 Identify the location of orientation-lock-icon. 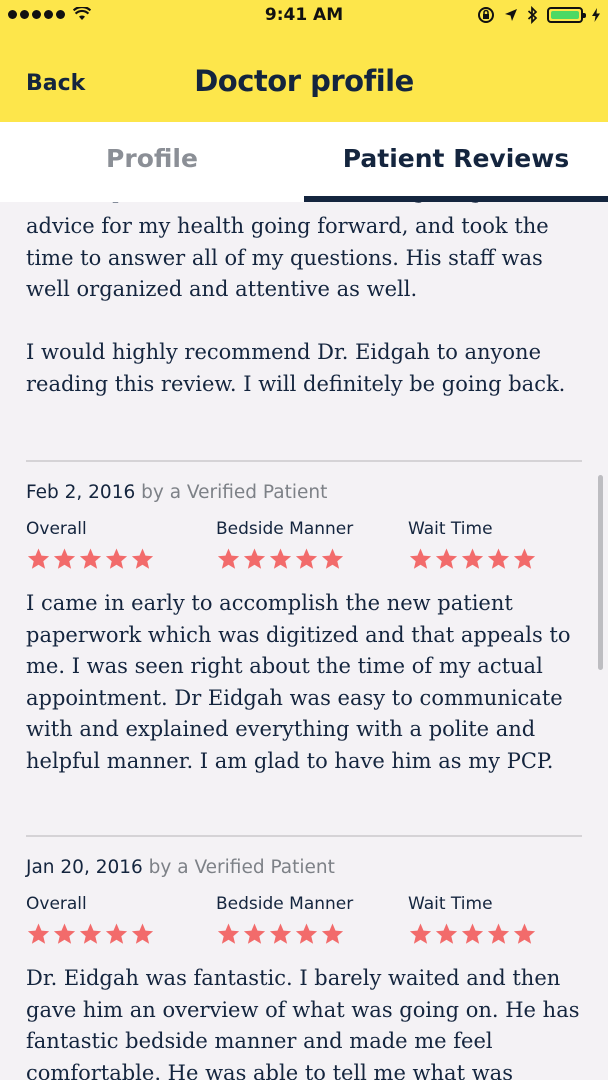
(486, 15).